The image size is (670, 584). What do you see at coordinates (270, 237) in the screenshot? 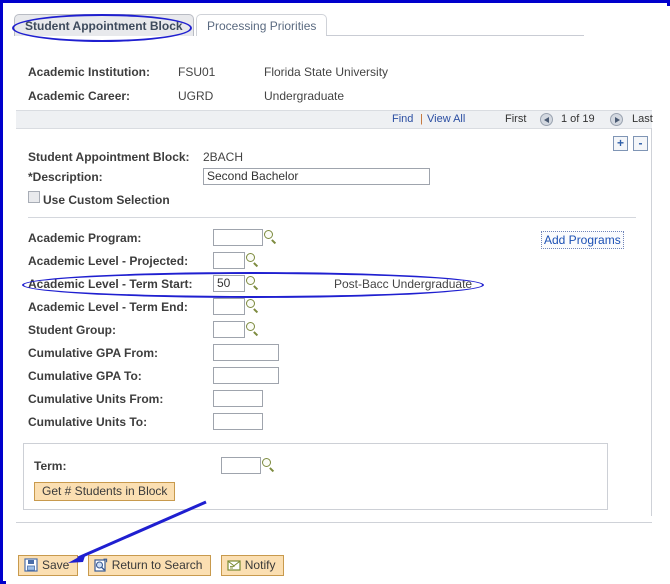
I see `academic-program-lookup-icon` at bounding box center [270, 237].